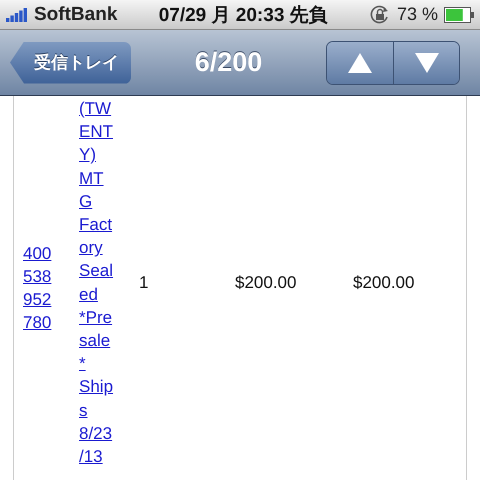 The image size is (480, 480). I want to click on rotation-lock-icon, so click(379, 14).